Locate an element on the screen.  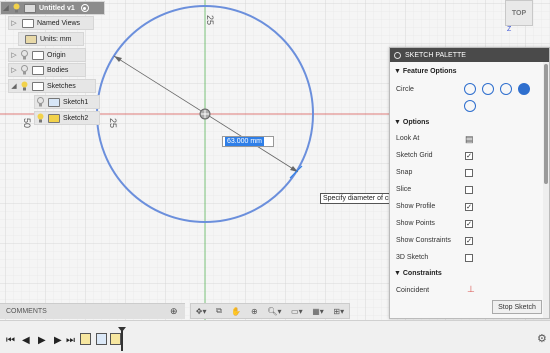
browser-item-label: Bodies is located at coordinates (58, 70).